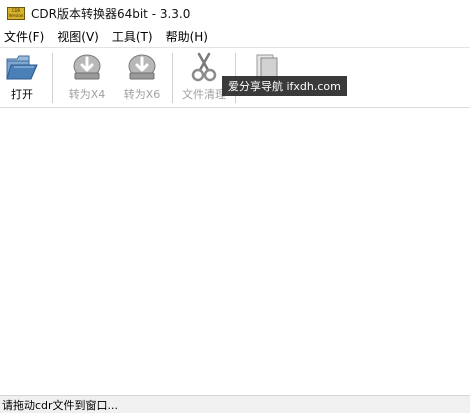 This screenshot has width=470, height=413. I want to click on convert-x6-label: 转为X6, so click(142, 94).